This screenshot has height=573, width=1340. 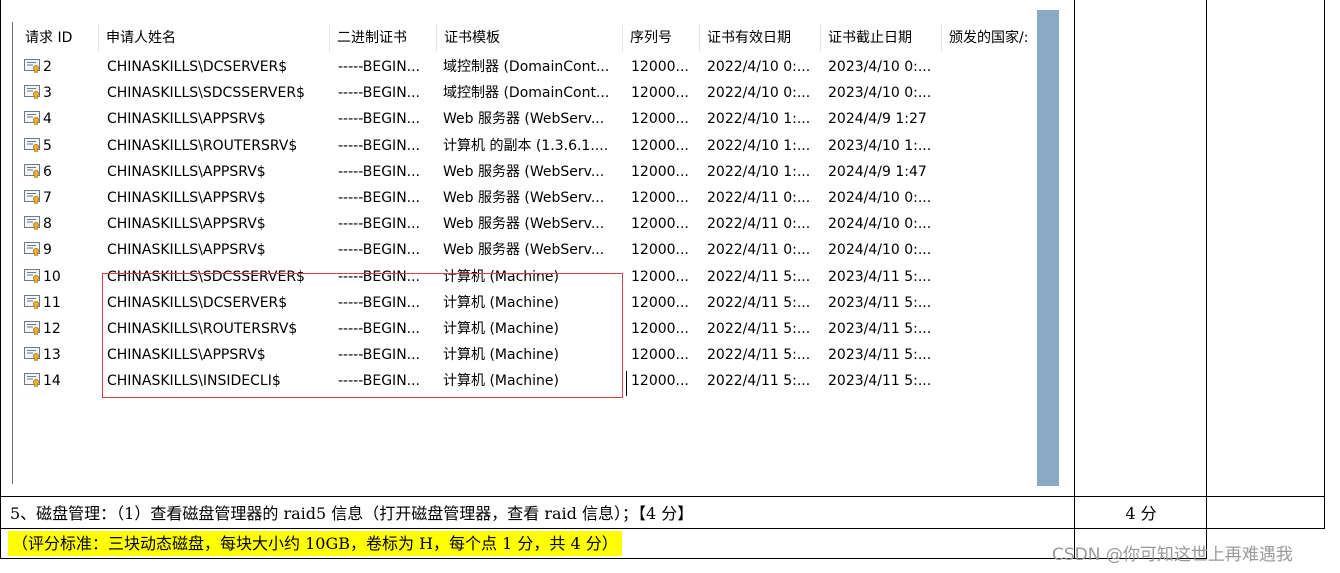 What do you see at coordinates (47, 145) in the screenshot?
I see `request-id-cell: 5` at bounding box center [47, 145].